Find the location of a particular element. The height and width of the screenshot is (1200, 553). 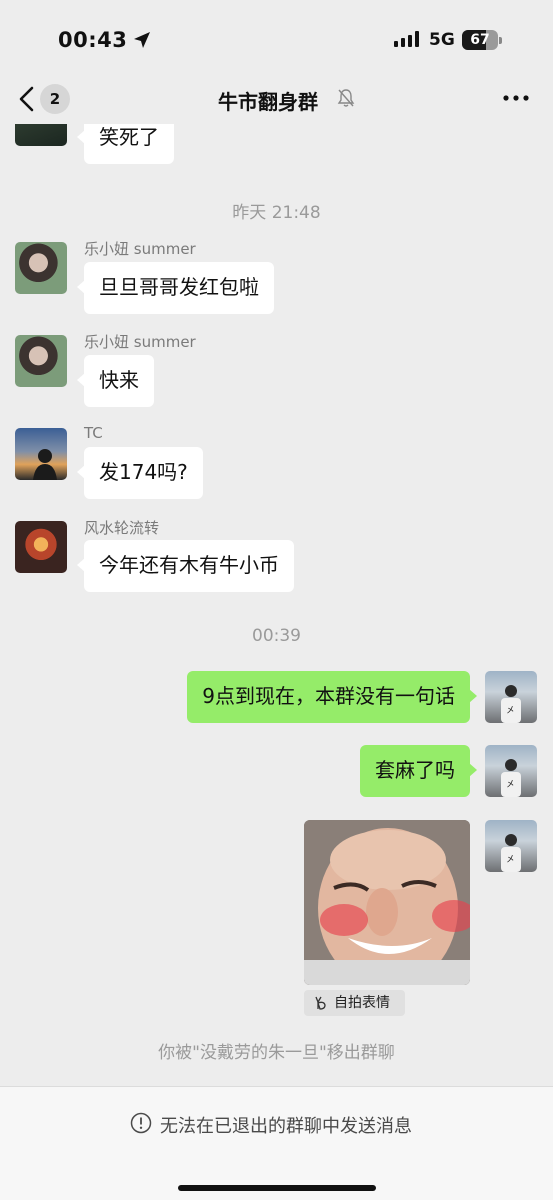

sticker-label-text: 自拍表情 is located at coordinates (362, 1003).